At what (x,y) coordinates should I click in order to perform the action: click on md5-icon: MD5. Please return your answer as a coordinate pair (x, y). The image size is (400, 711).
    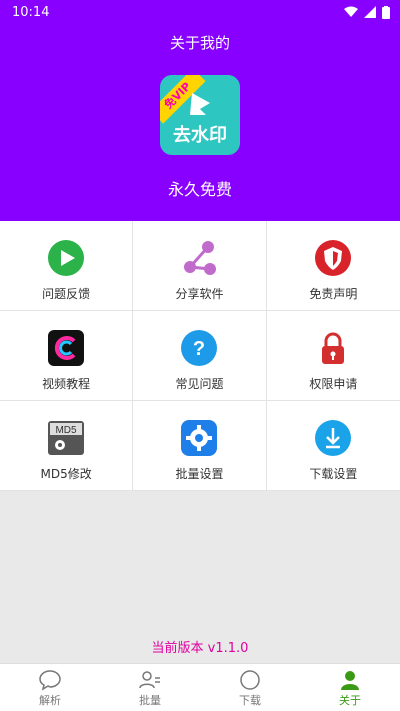
    Looking at the image, I should click on (66, 438).